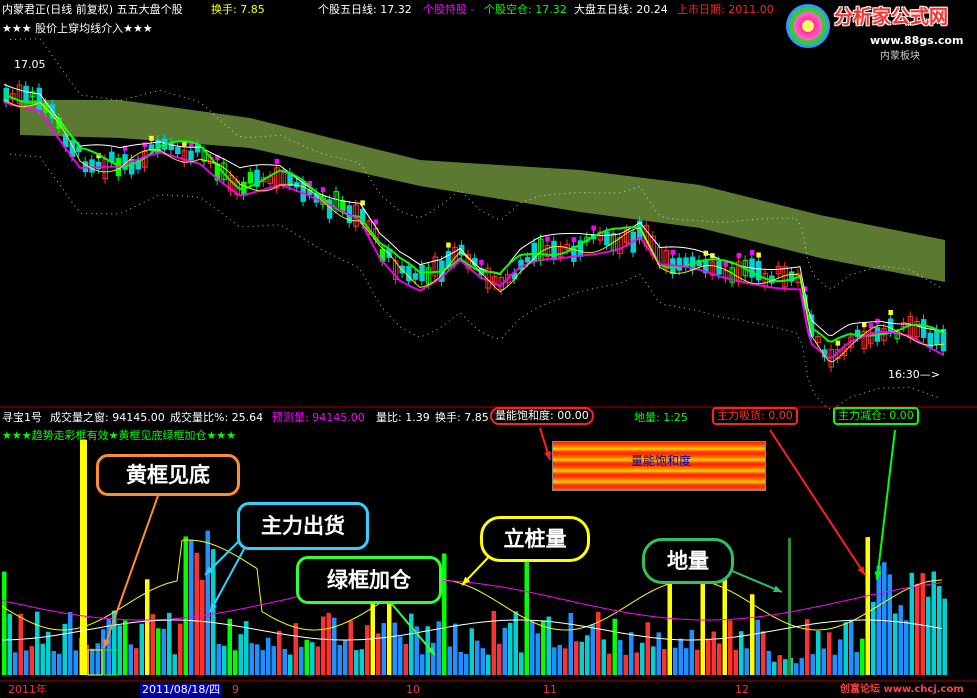  What do you see at coordinates (917, 40) in the screenshot?
I see `logo-url: www.88gs.com` at bounding box center [917, 40].